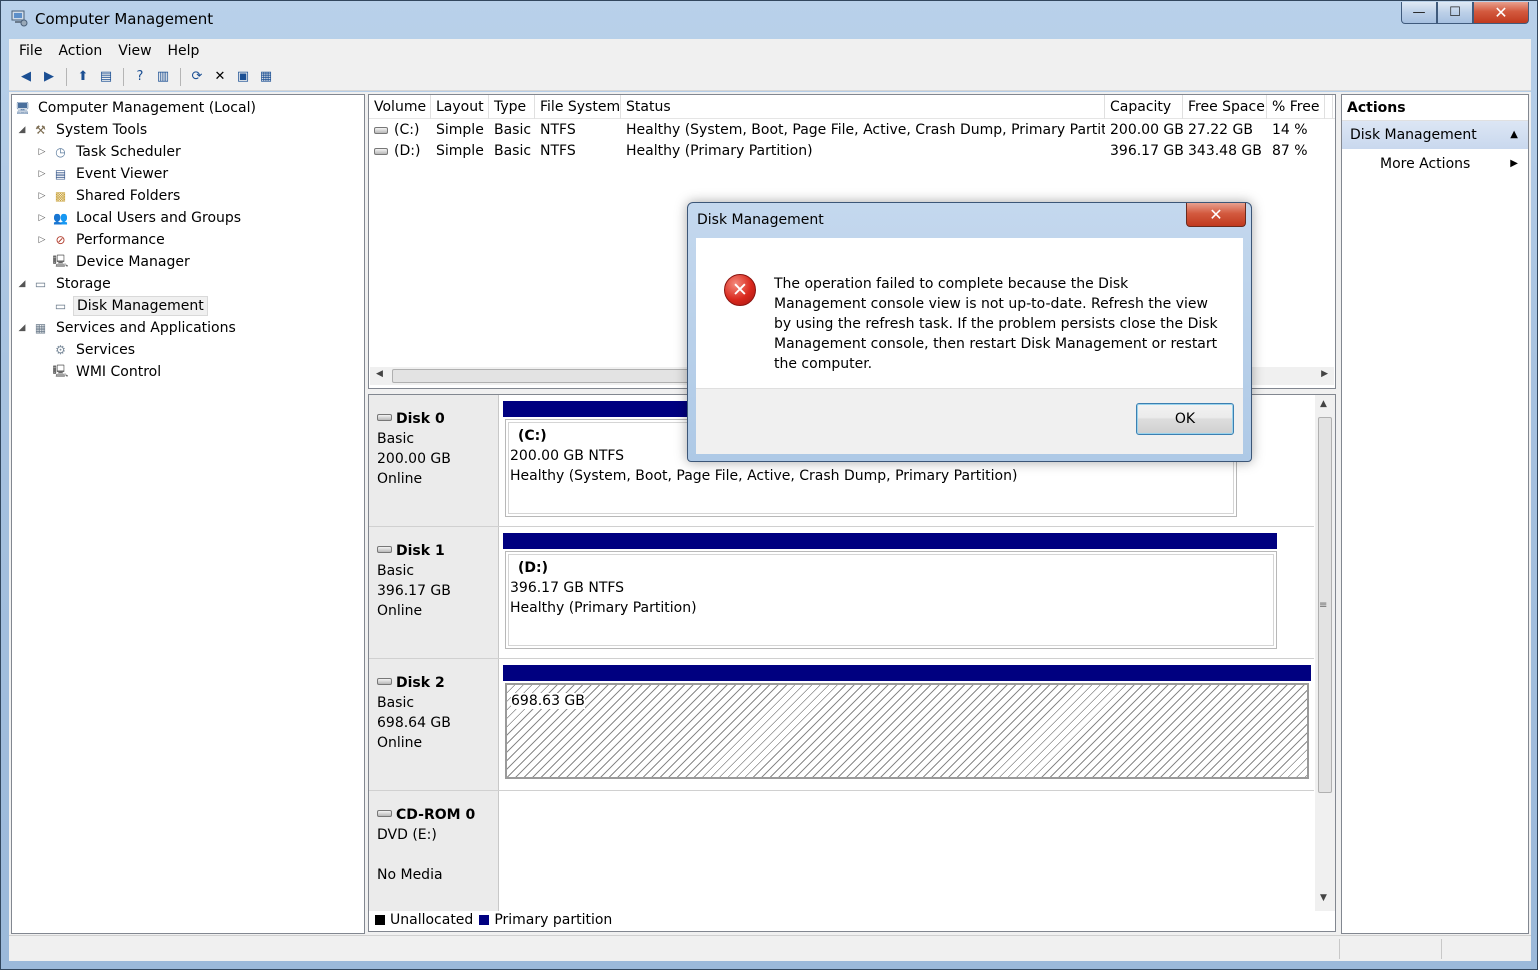  What do you see at coordinates (567, 588) in the screenshot?
I see `partition-size: 396.17 GB NTFS` at bounding box center [567, 588].